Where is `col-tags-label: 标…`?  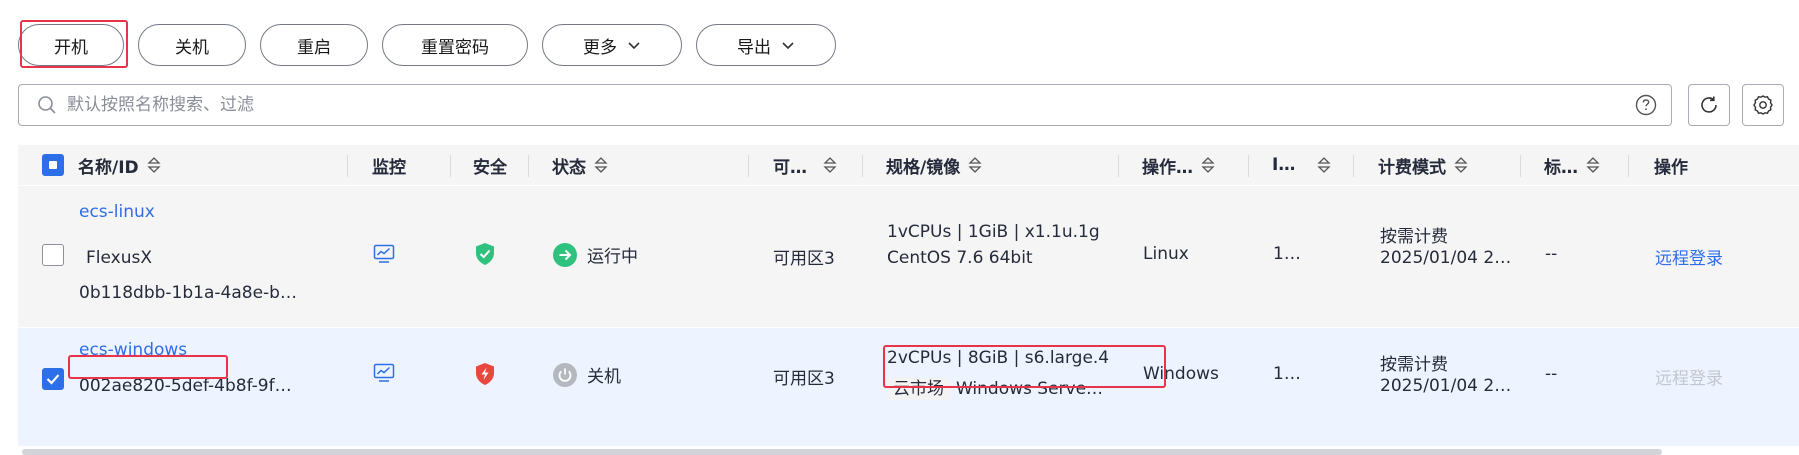
col-tags-label: 标… is located at coordinates (1561, 167).